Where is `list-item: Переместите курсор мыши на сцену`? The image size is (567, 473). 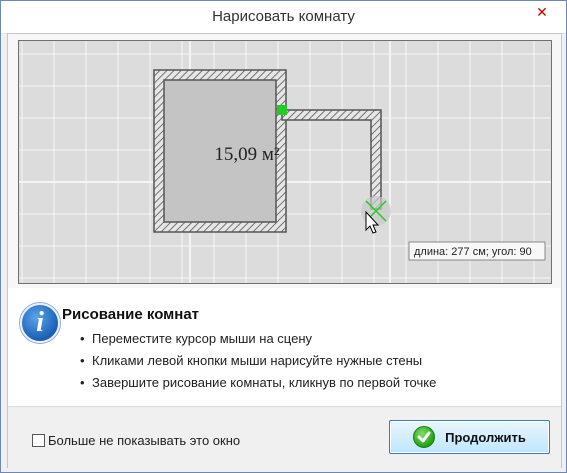
list-item: Переместите курсор мыши на сцену is located at coordinates (258, 339).